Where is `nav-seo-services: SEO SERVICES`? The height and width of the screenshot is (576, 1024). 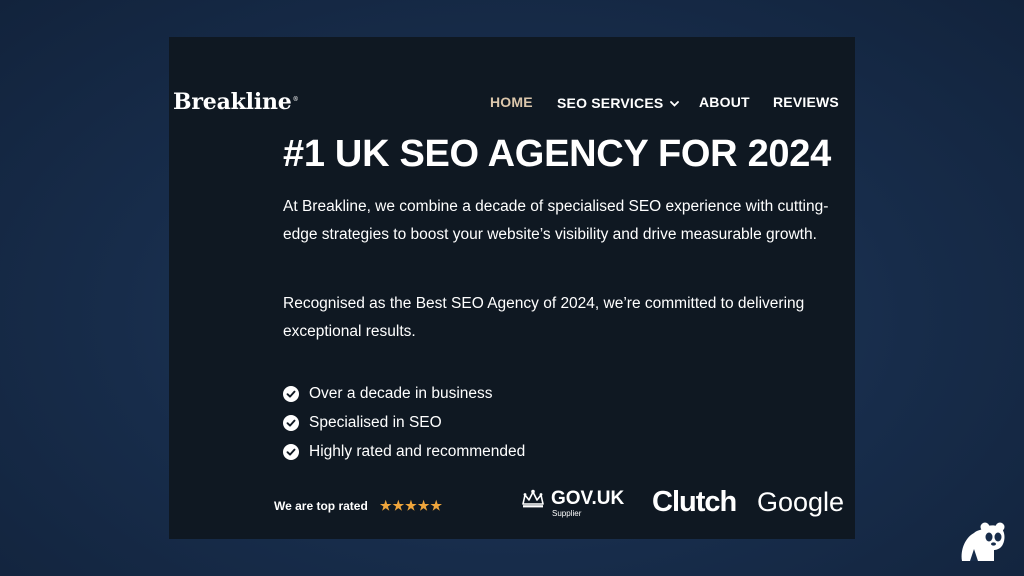 nav-seo-services: SEO SERVICES is located at coordinates (618, 102).